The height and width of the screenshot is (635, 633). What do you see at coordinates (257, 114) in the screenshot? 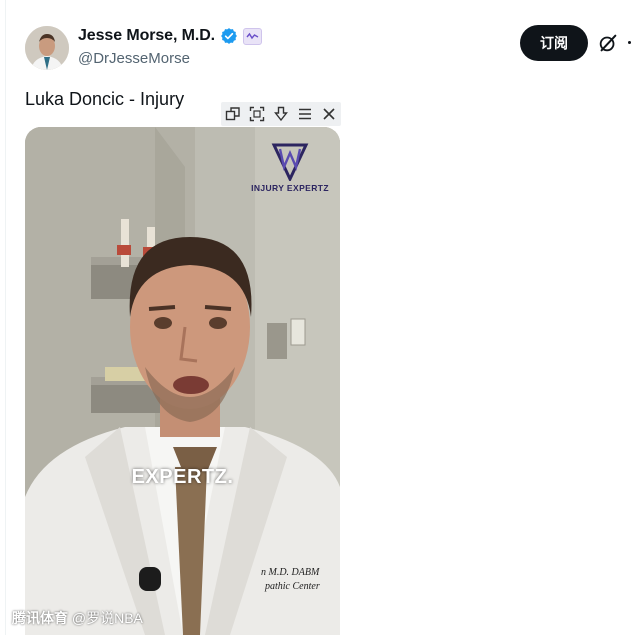
I see `fullscreen-icon` at bounding box center [257, 114].